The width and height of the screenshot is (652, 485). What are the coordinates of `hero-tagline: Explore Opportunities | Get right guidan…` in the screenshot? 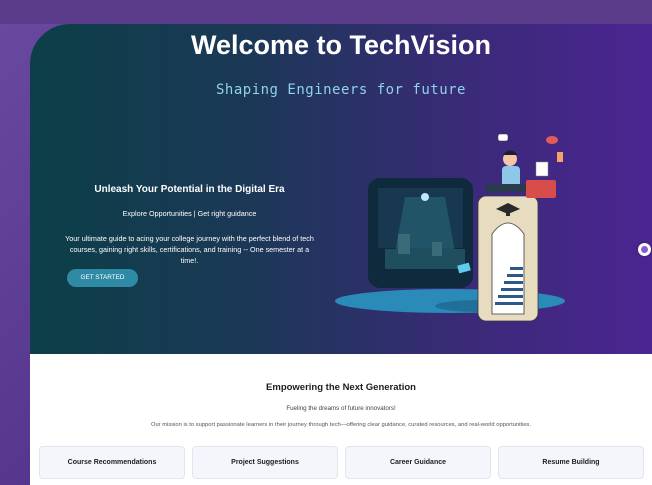 It's located at (189, 213).